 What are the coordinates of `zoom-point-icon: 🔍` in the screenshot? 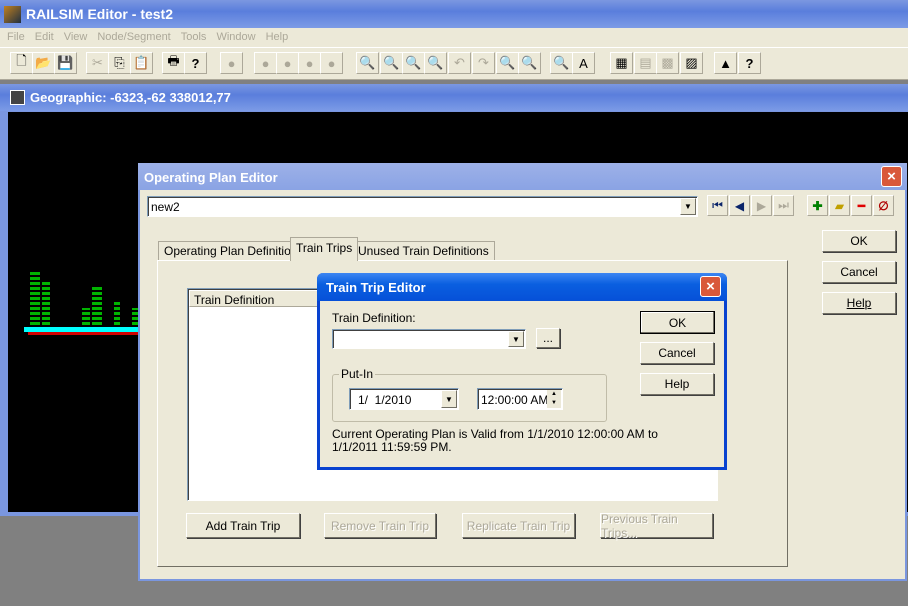 It's located at (529, 62).